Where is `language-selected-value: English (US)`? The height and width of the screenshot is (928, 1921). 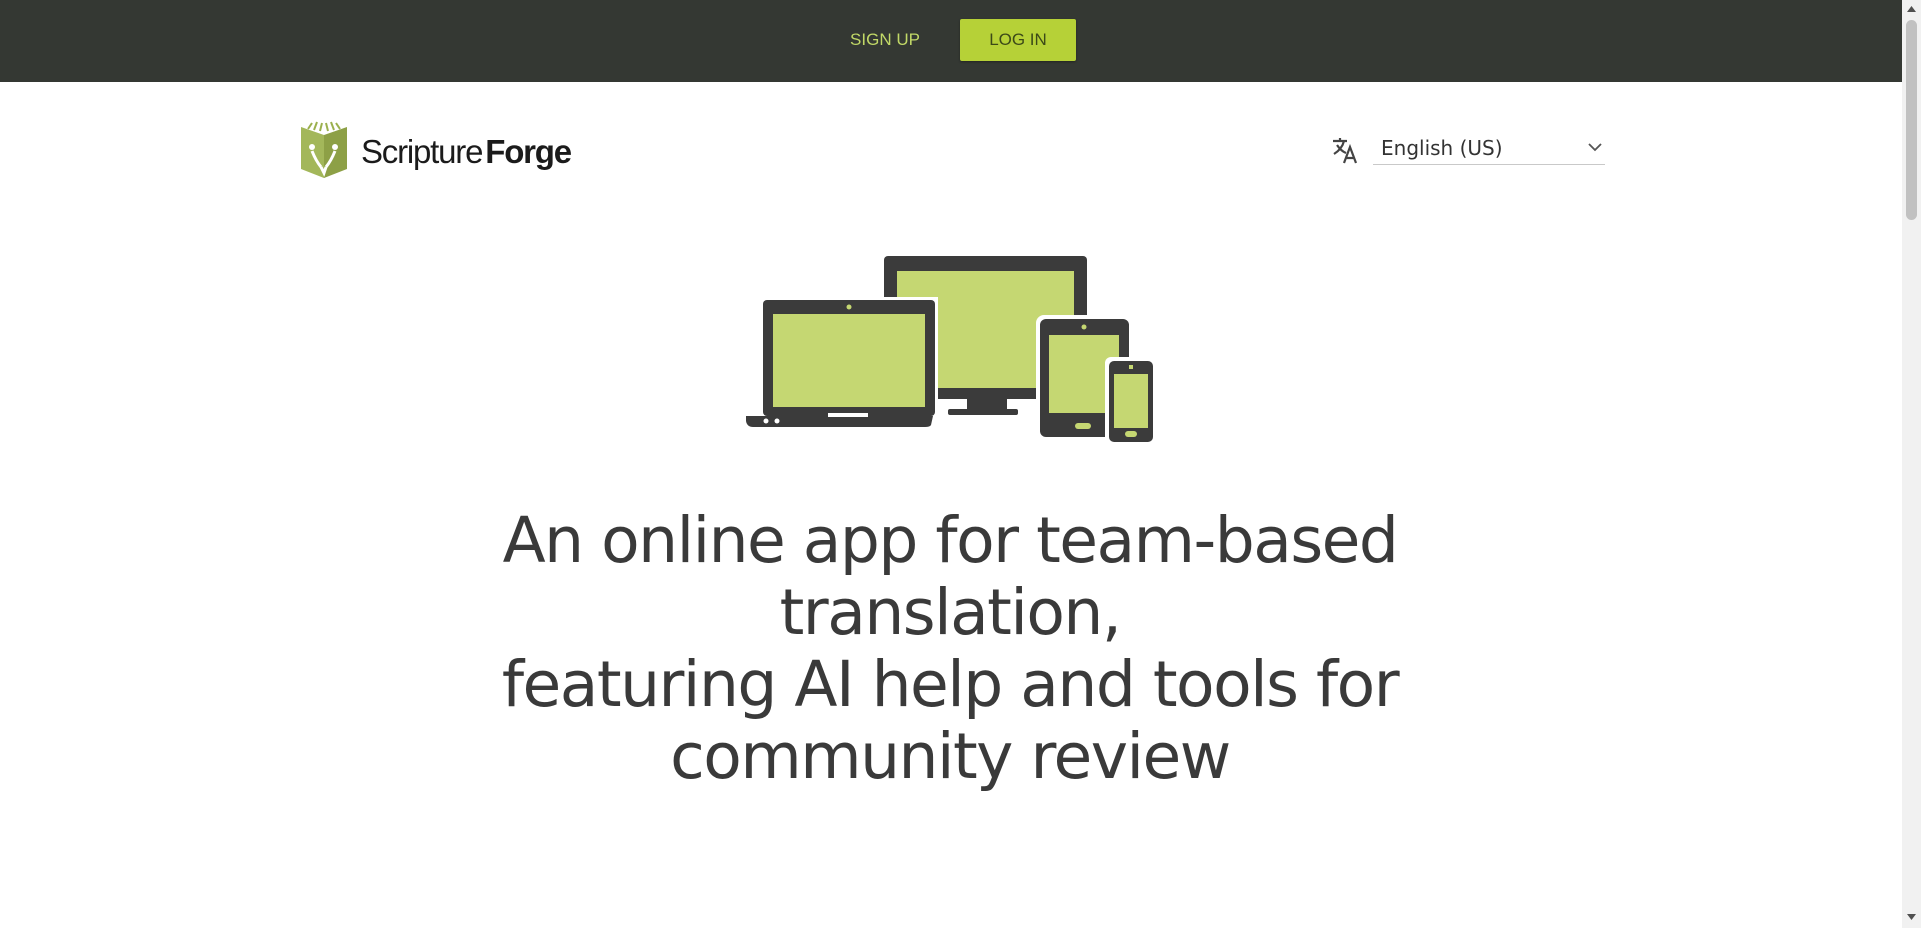
language-selected-value: English (US) is located at coordinates (1442, 148).